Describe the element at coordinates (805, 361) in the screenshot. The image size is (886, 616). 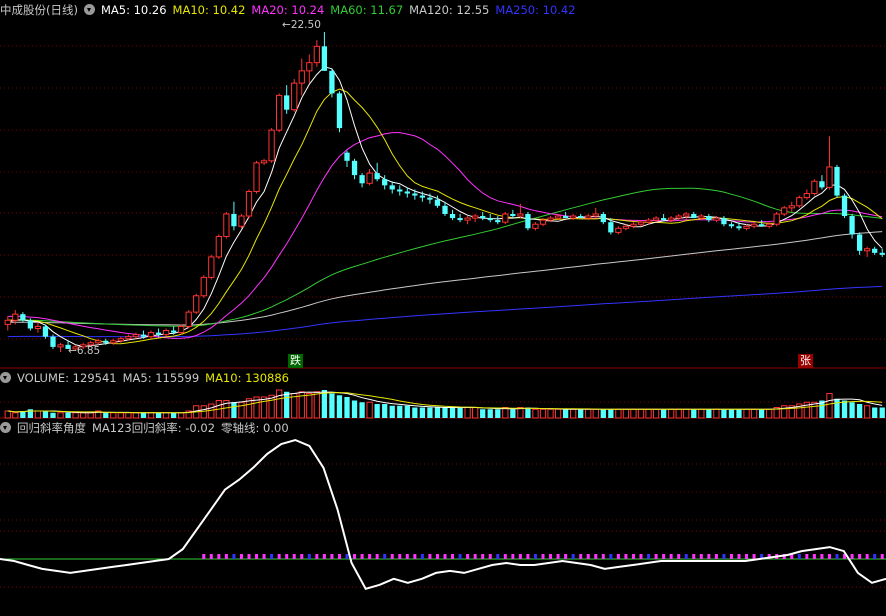
I see `tag-up: 张` at that location.